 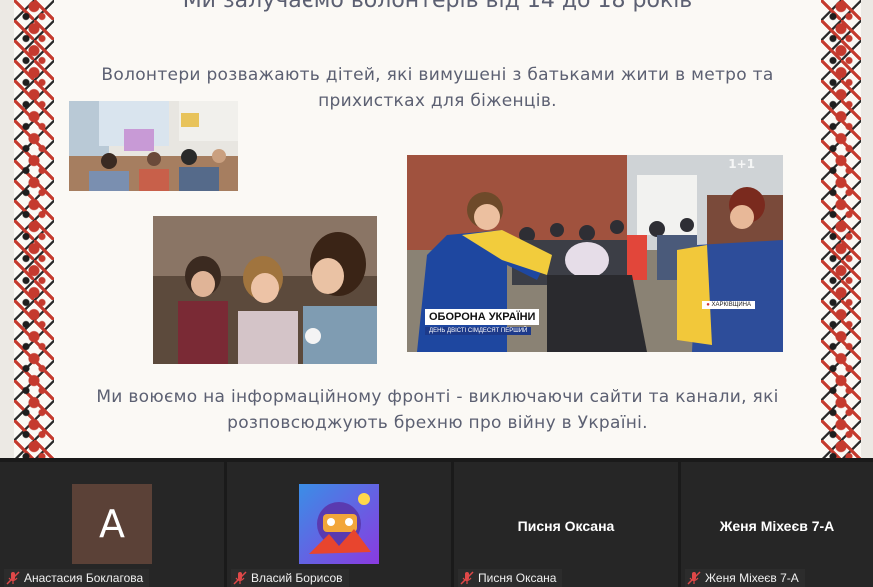 I want to click on participant-name-tag: Власий Борисов, so click(x=290, y=578).